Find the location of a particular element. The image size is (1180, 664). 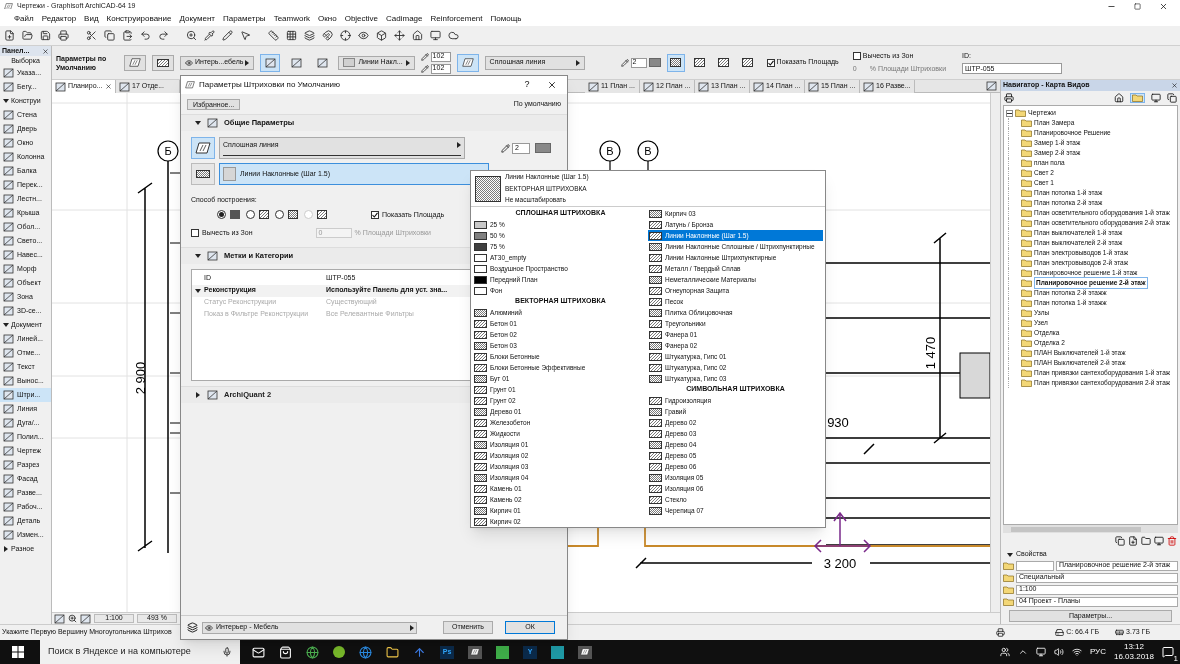

speaker-icon is located at coordinates (1058, 652).